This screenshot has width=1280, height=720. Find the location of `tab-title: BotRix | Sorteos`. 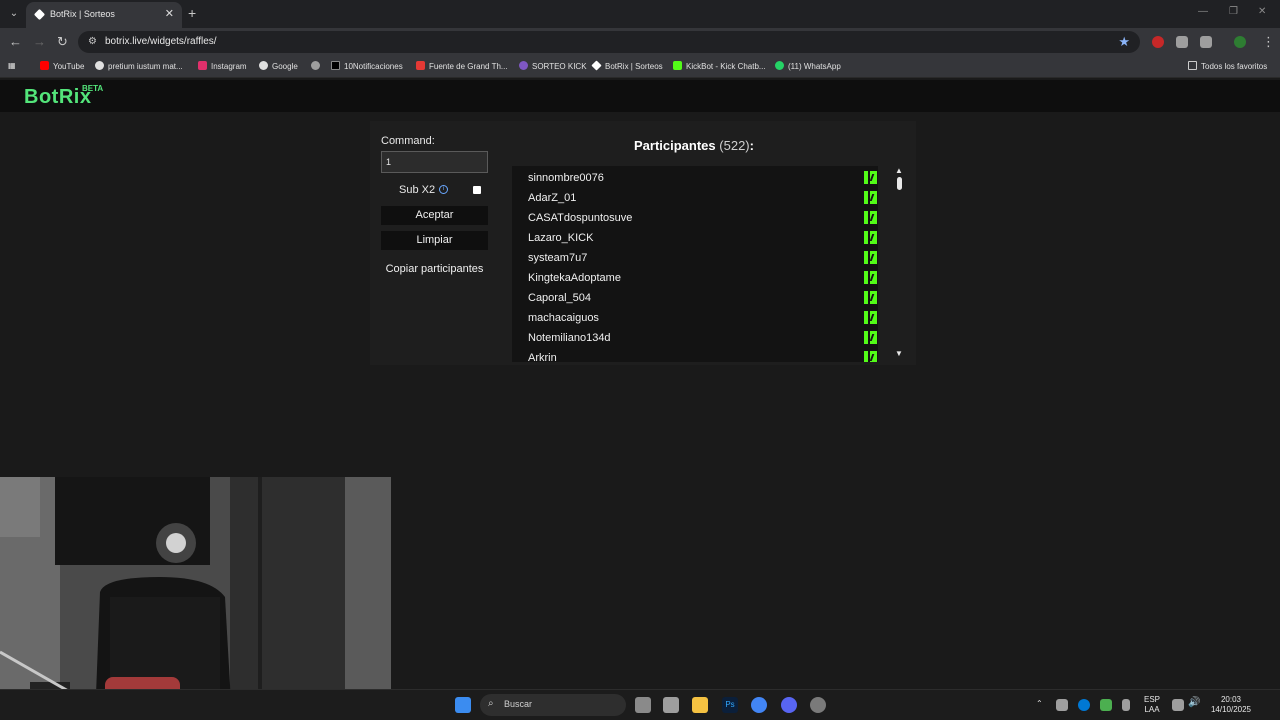

tab-title: BotRix | Sorteos is located at coordinates (82, 14).